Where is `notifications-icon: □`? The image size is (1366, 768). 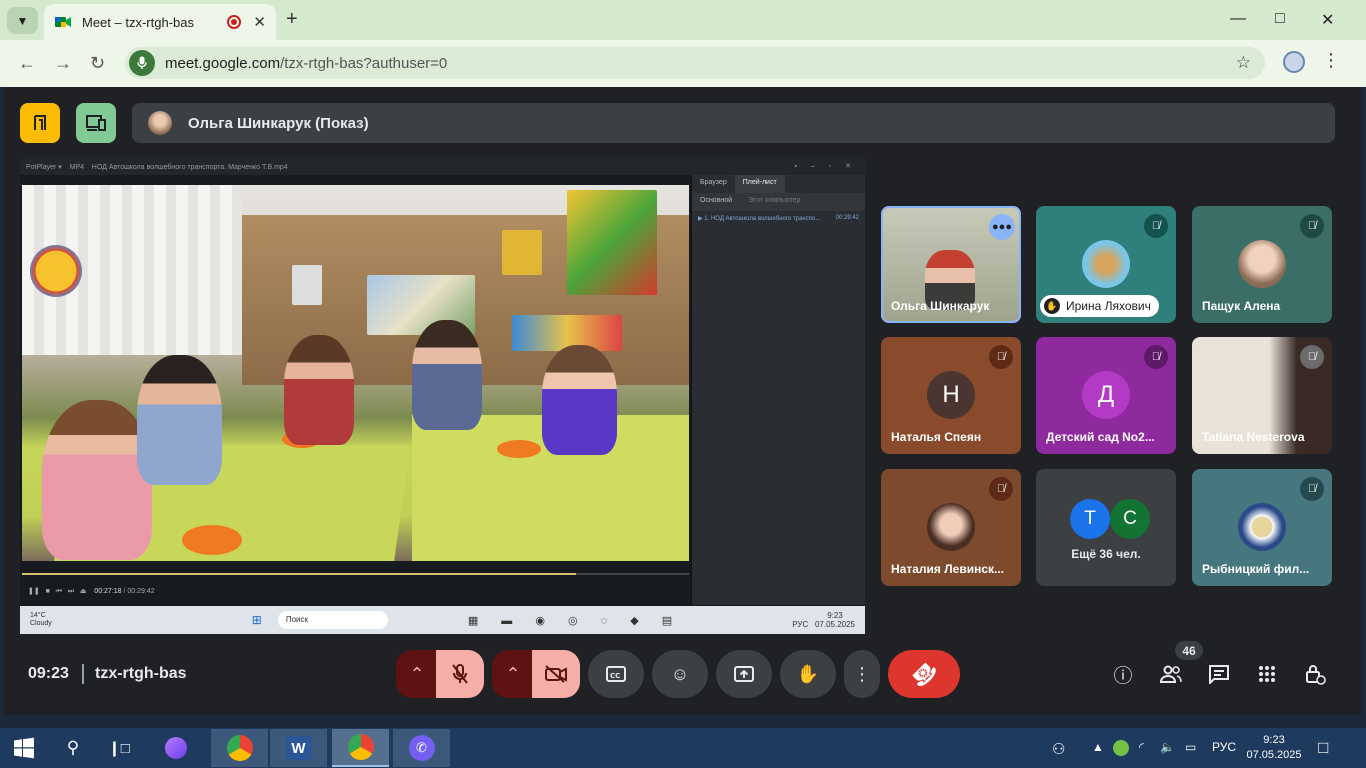 notifications-icon: □ is located at coordinates (1323, 748).